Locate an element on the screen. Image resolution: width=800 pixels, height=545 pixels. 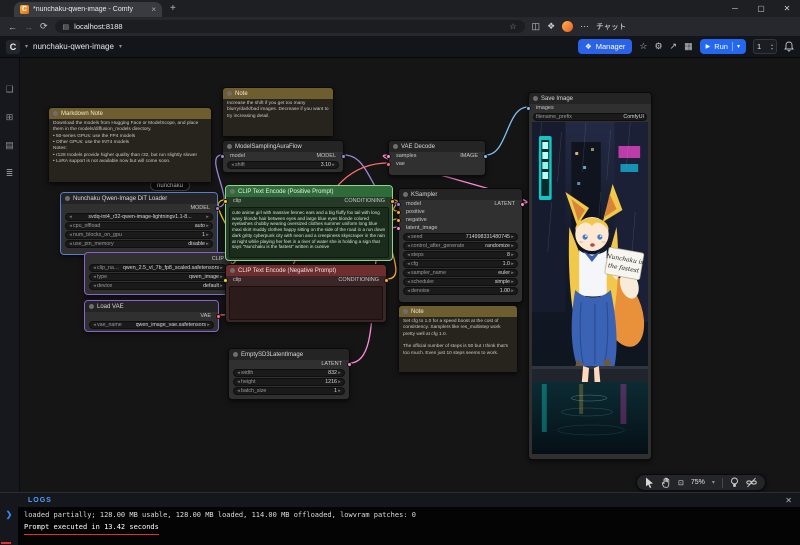
input-slot-images is located at coordinates (528, 108).